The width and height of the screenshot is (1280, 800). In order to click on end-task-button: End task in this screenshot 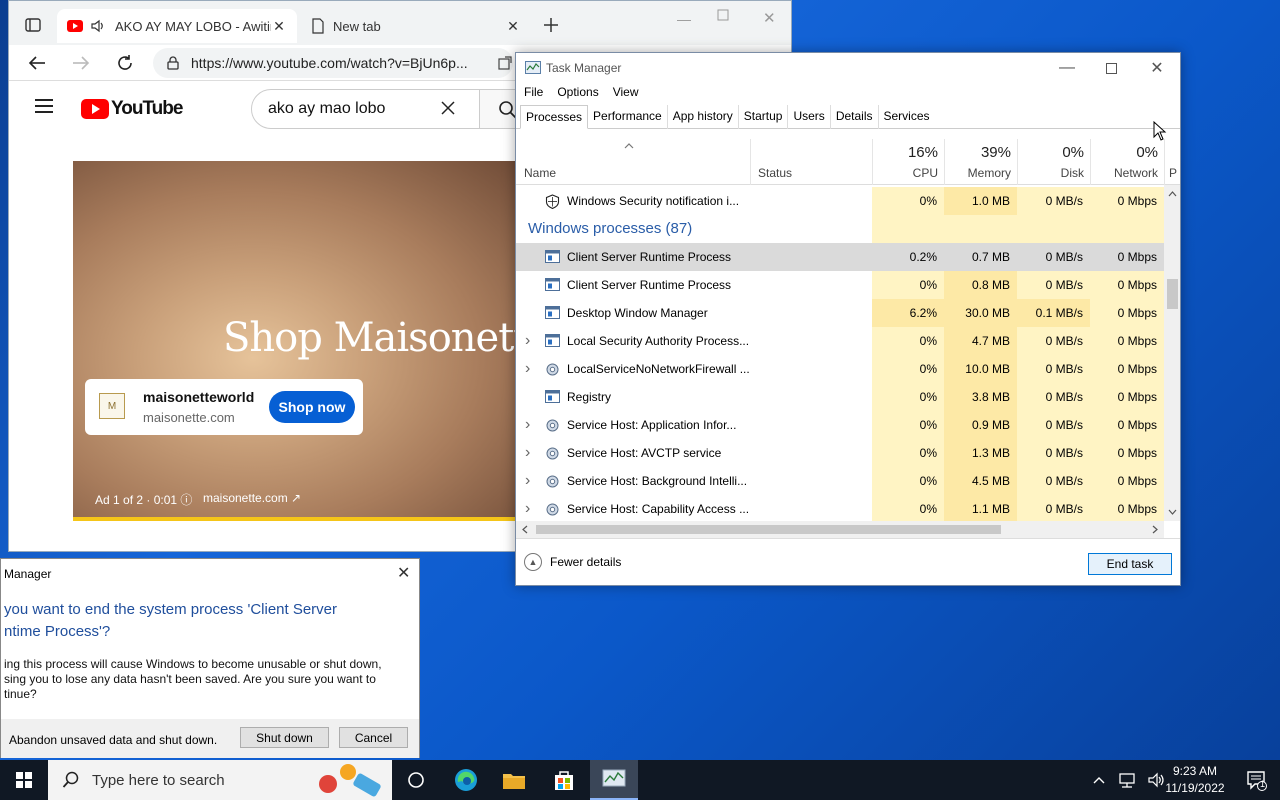, I will do `click(1130, 564)`.